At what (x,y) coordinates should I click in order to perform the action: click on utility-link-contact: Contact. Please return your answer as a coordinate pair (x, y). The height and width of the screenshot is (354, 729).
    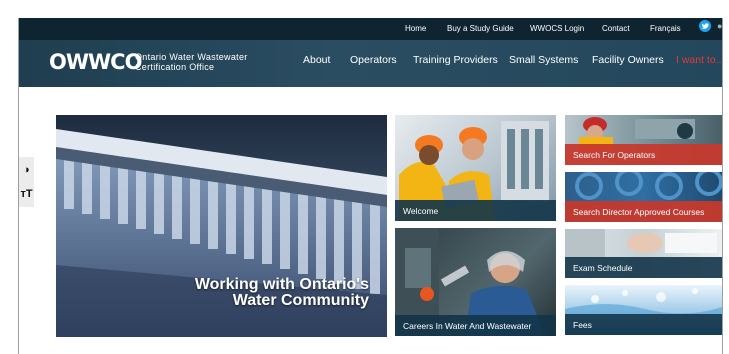
    Looking at the image, I should click on (616, 28).